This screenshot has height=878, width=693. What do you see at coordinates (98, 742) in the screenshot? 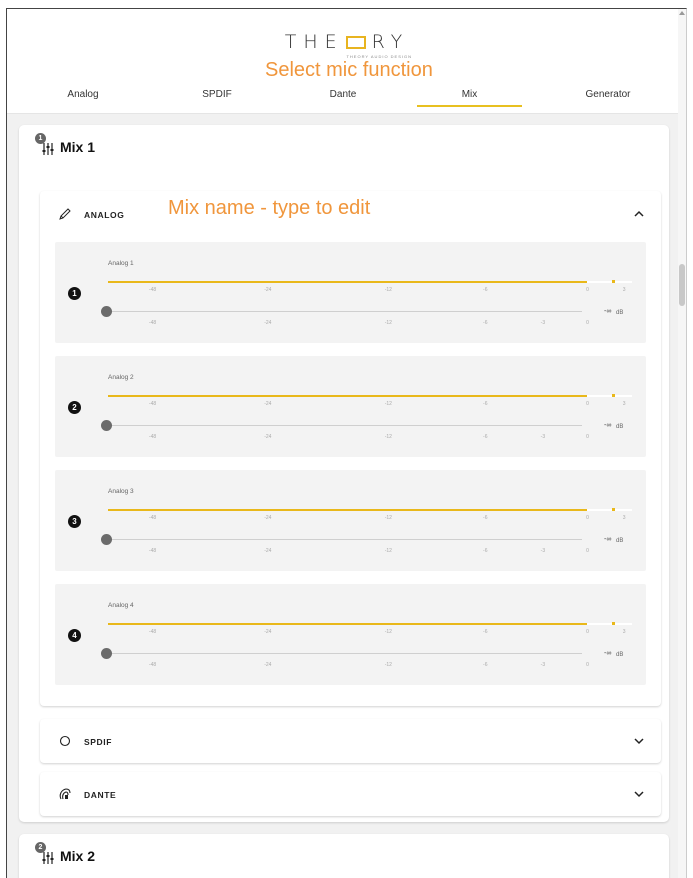
I see `spdif-section-label: SPDIF` at bounding box center [98, 742].